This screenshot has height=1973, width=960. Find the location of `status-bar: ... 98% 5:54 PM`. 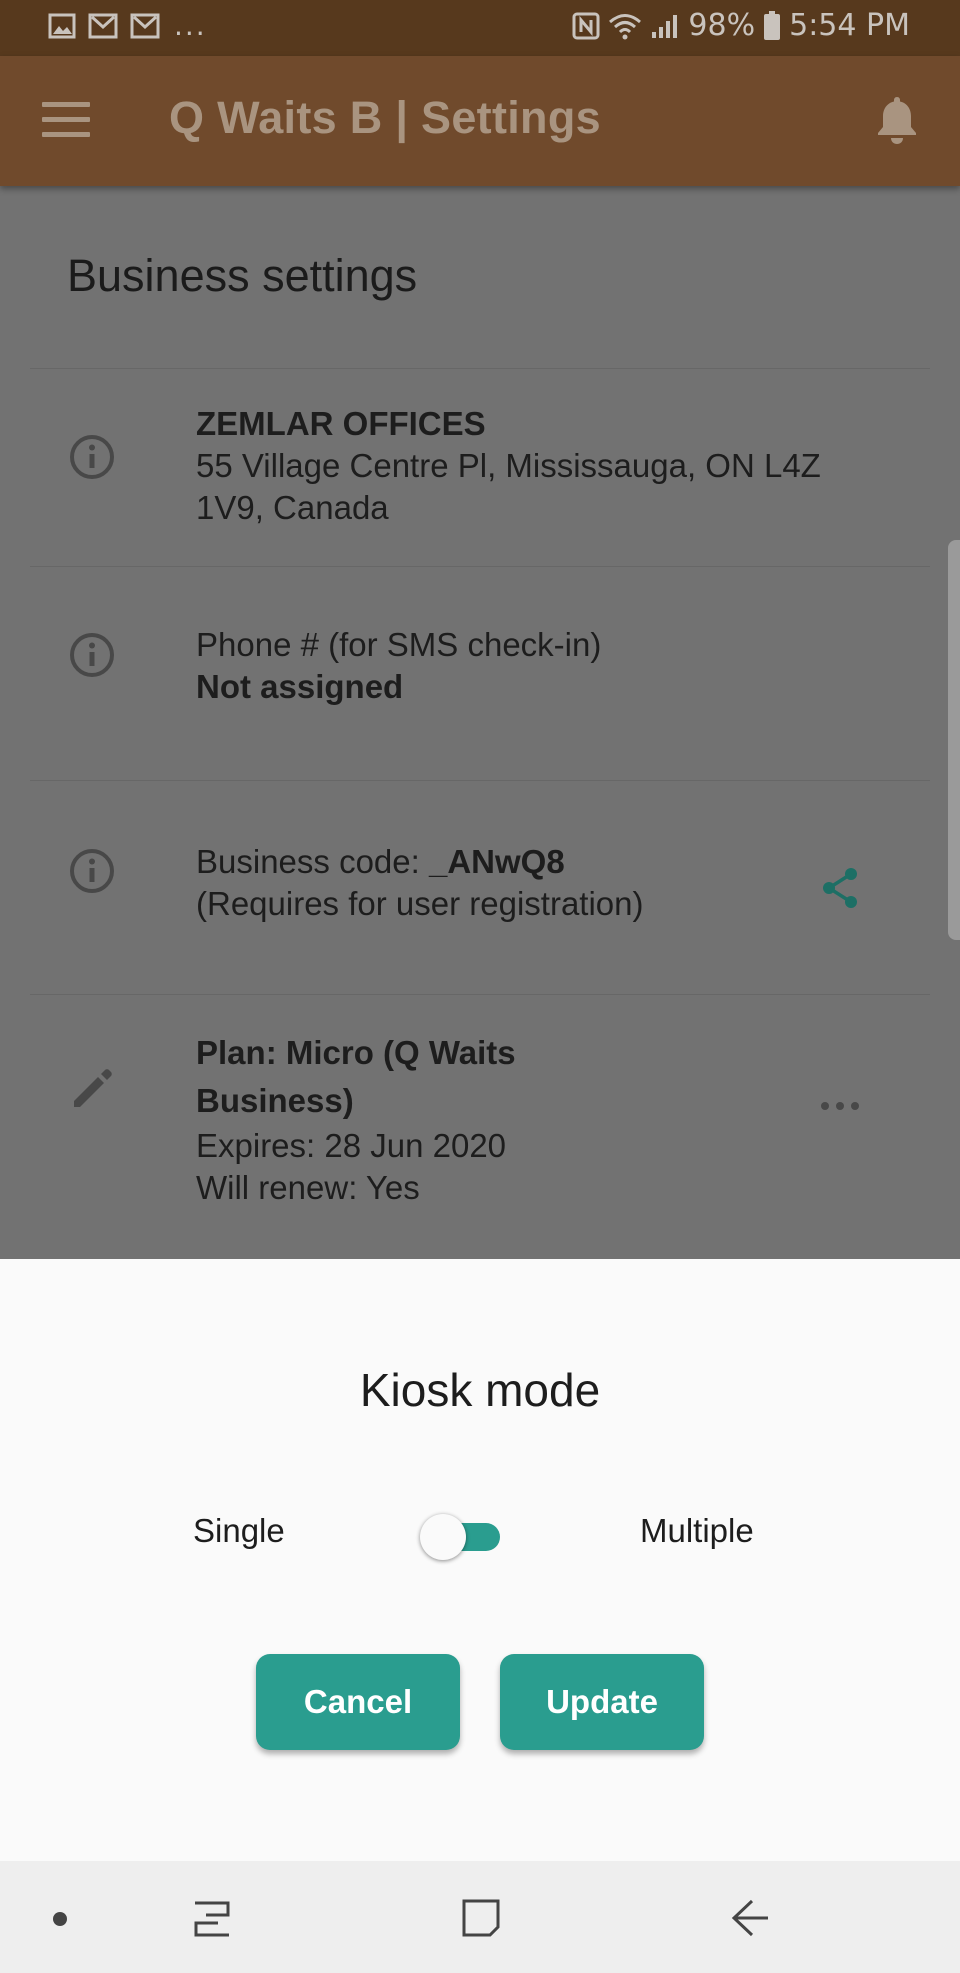

status-bar: ... 98% 5:54 PM is located at coordinates (480, 28).